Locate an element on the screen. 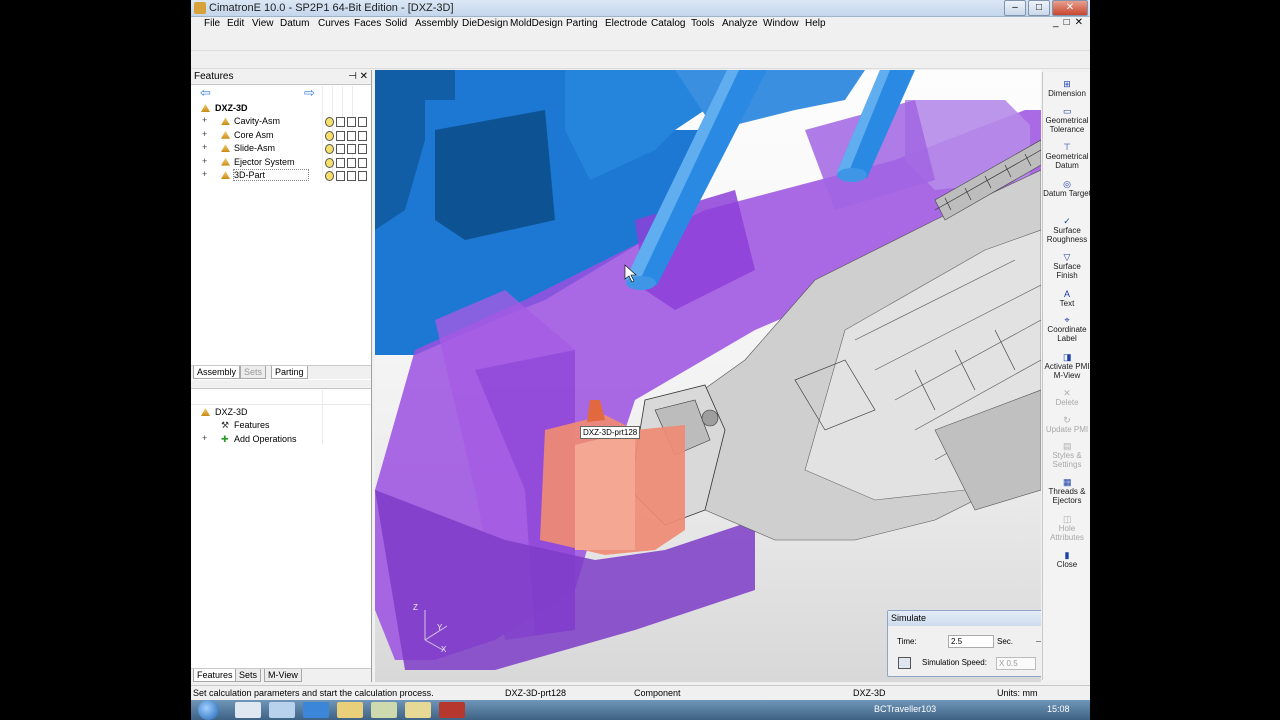 The width and height of the screenshot is (1280, 720). menu-tools: Tools is located at coordinates (702, 23).